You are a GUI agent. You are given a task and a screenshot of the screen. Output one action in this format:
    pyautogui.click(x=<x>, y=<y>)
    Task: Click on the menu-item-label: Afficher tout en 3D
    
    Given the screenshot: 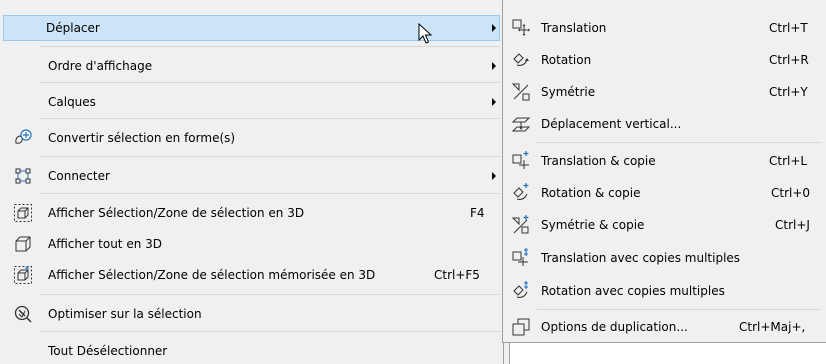 What is the action you would take?
    pyautogui.click(x=105, y=244)
    